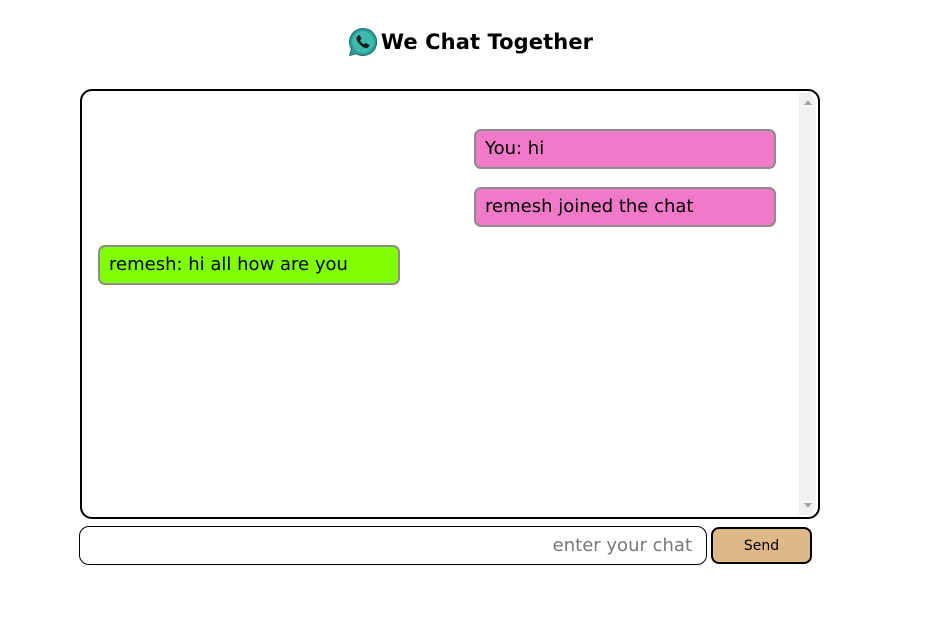  I want to click on chat-input-wrapper, so click(393, 545).